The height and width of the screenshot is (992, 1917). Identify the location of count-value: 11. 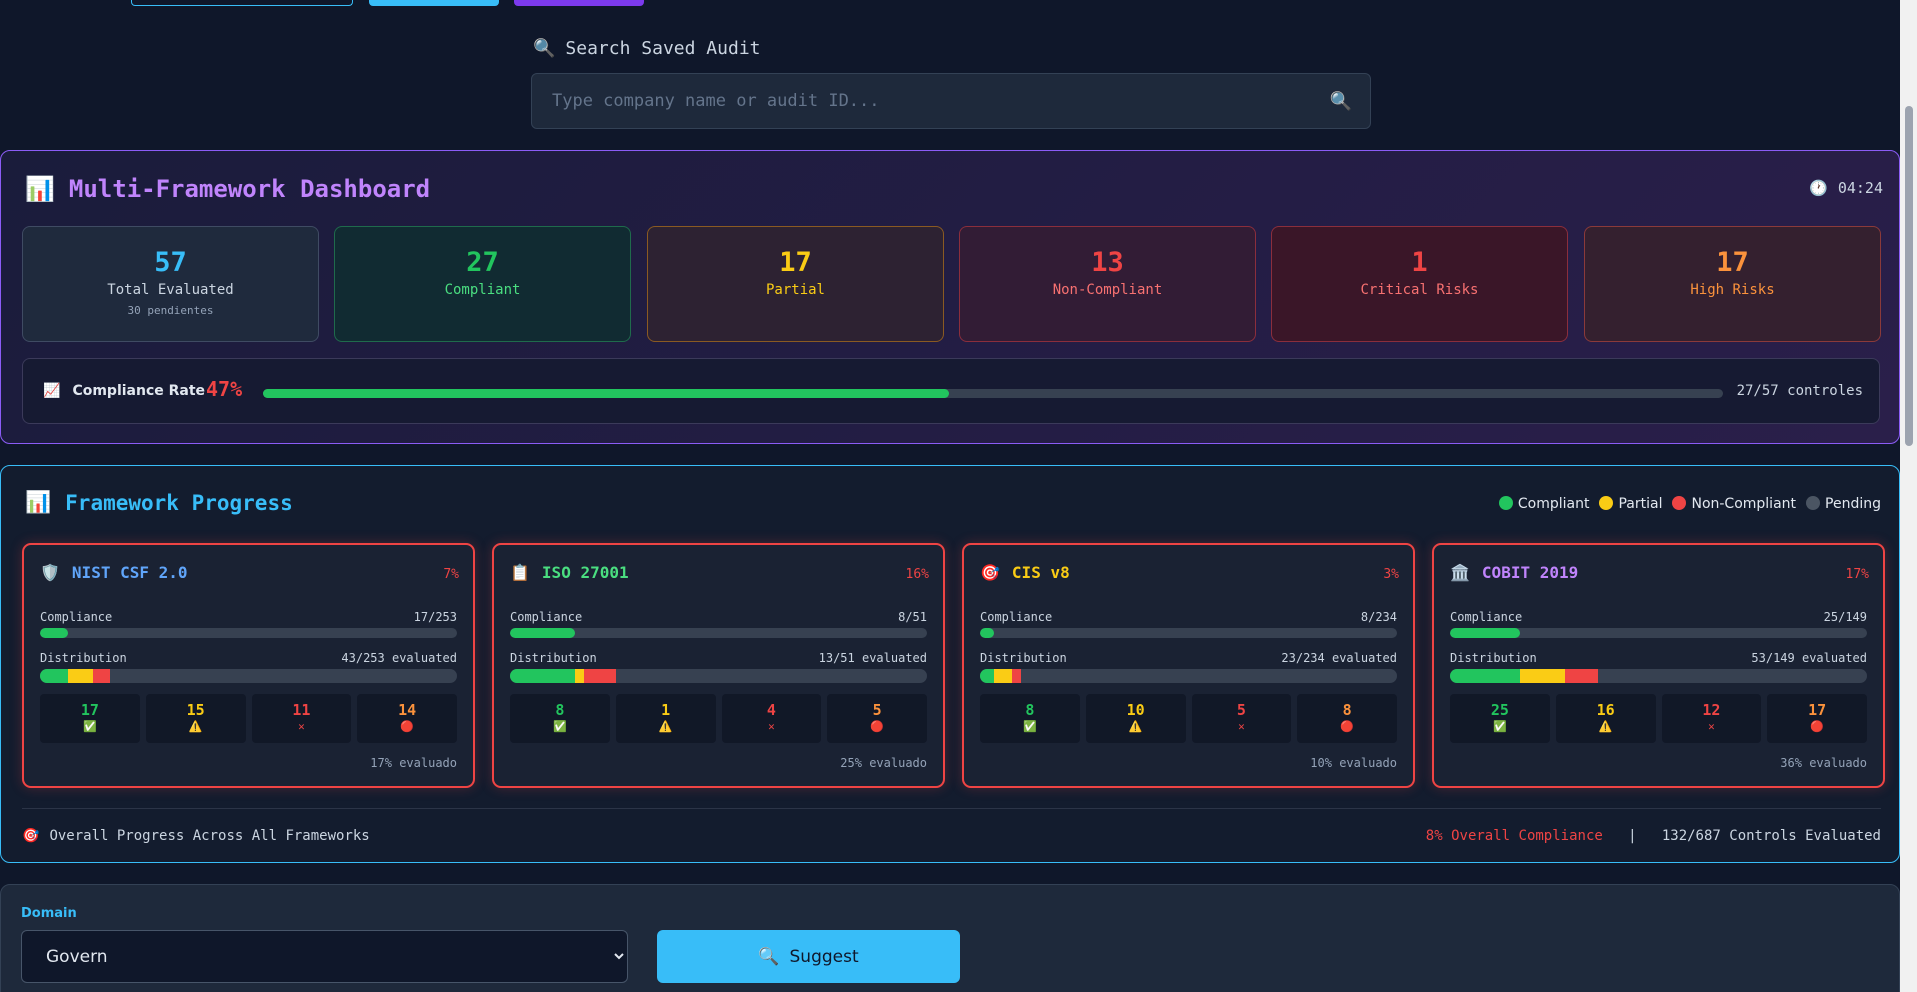
(301, 710).